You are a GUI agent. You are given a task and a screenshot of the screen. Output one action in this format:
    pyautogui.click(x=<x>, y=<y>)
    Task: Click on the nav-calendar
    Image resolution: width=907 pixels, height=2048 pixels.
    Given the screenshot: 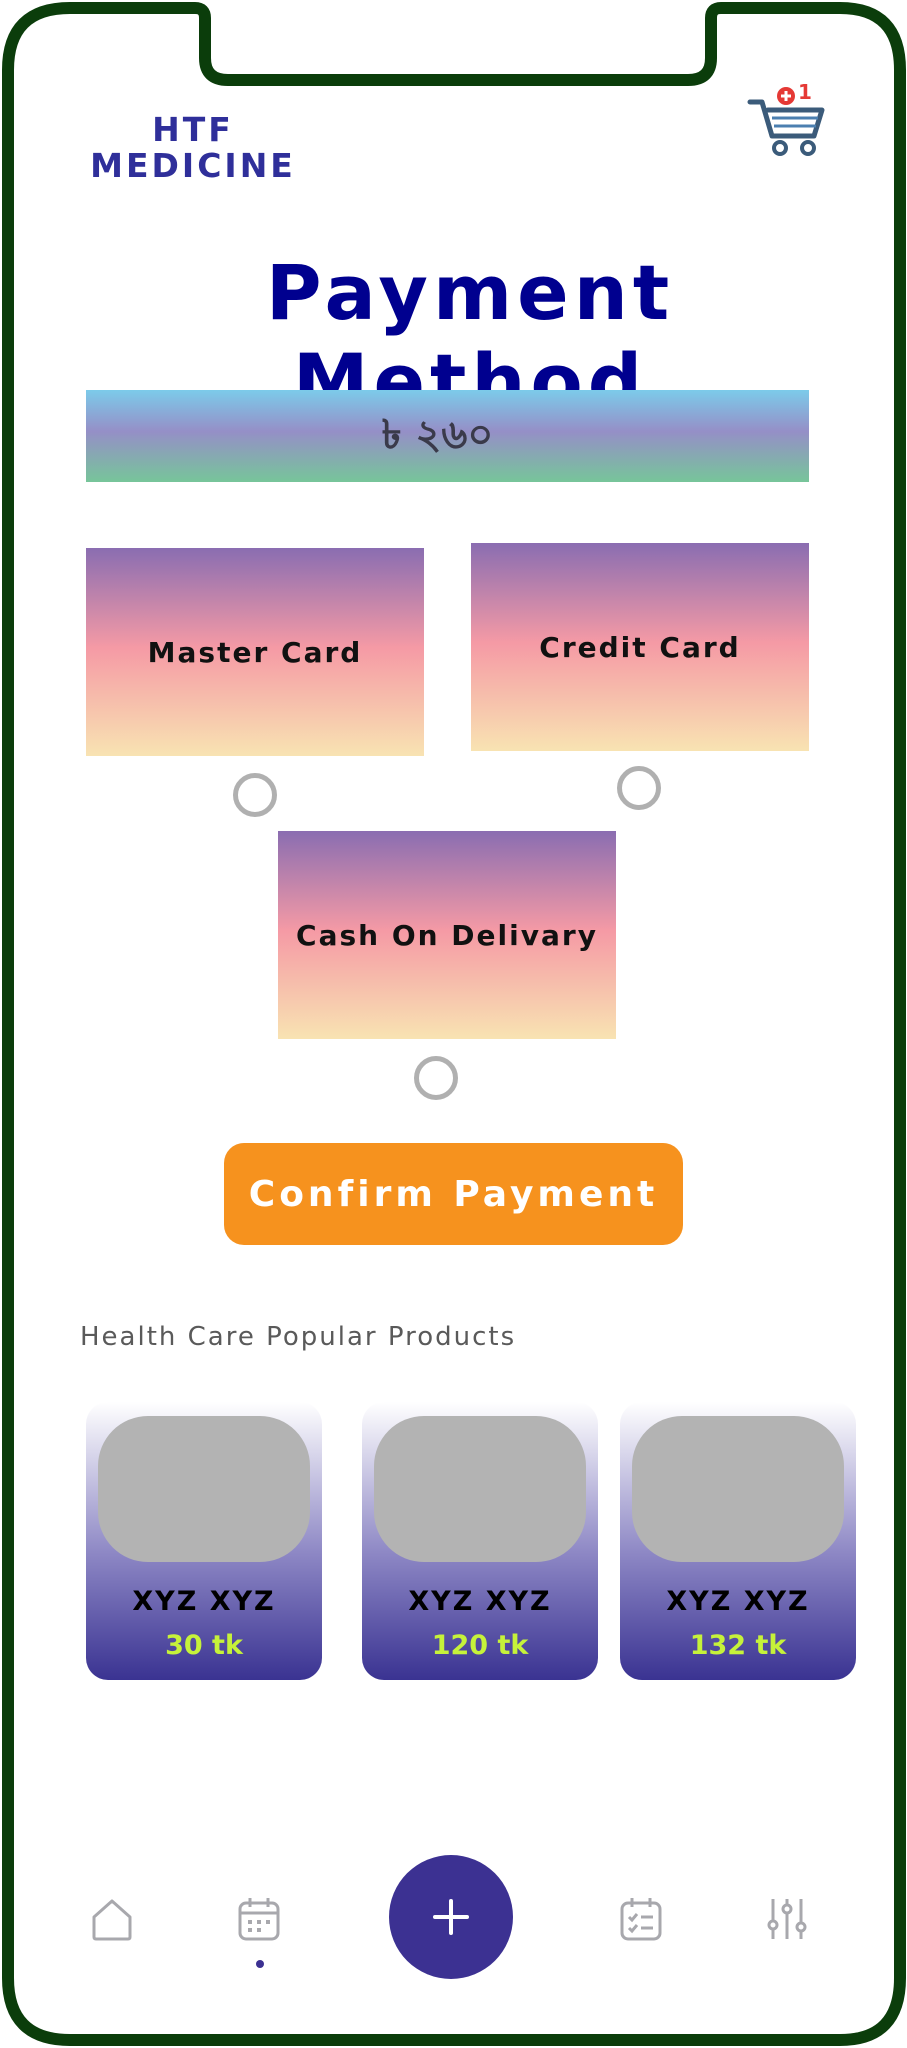 What is the action you would take?
    pyautogui.click(x=259, y=1919)
    